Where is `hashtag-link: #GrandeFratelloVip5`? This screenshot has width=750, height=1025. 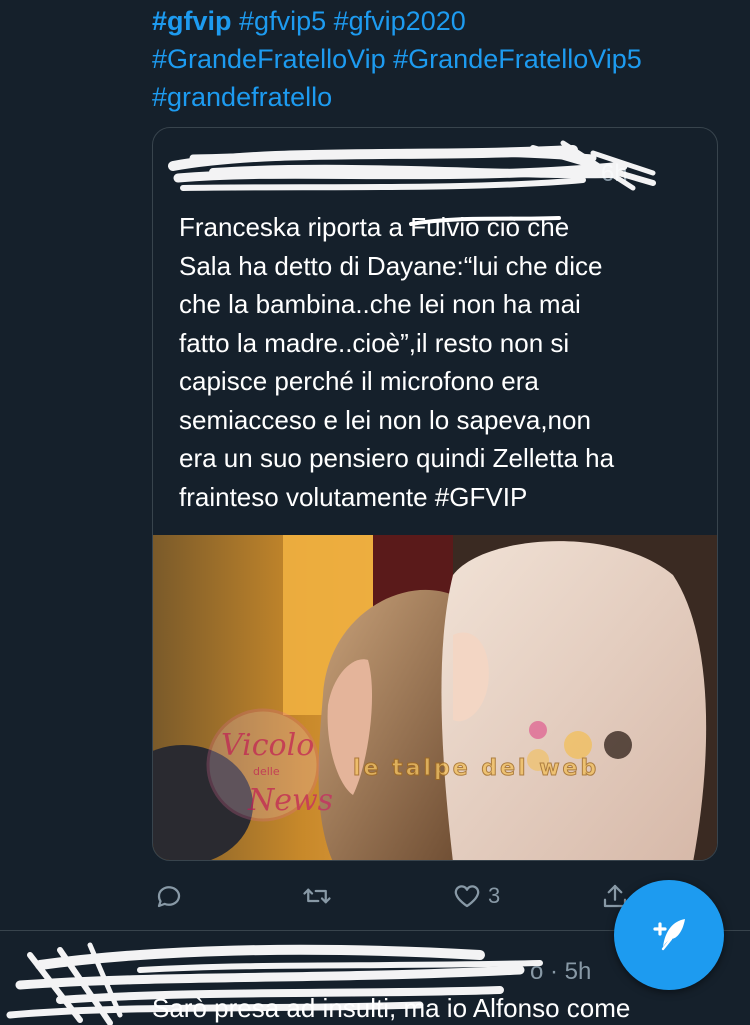 hashtag-link: #GrandeFratelloVip5 is located at coordinates (517, 59).